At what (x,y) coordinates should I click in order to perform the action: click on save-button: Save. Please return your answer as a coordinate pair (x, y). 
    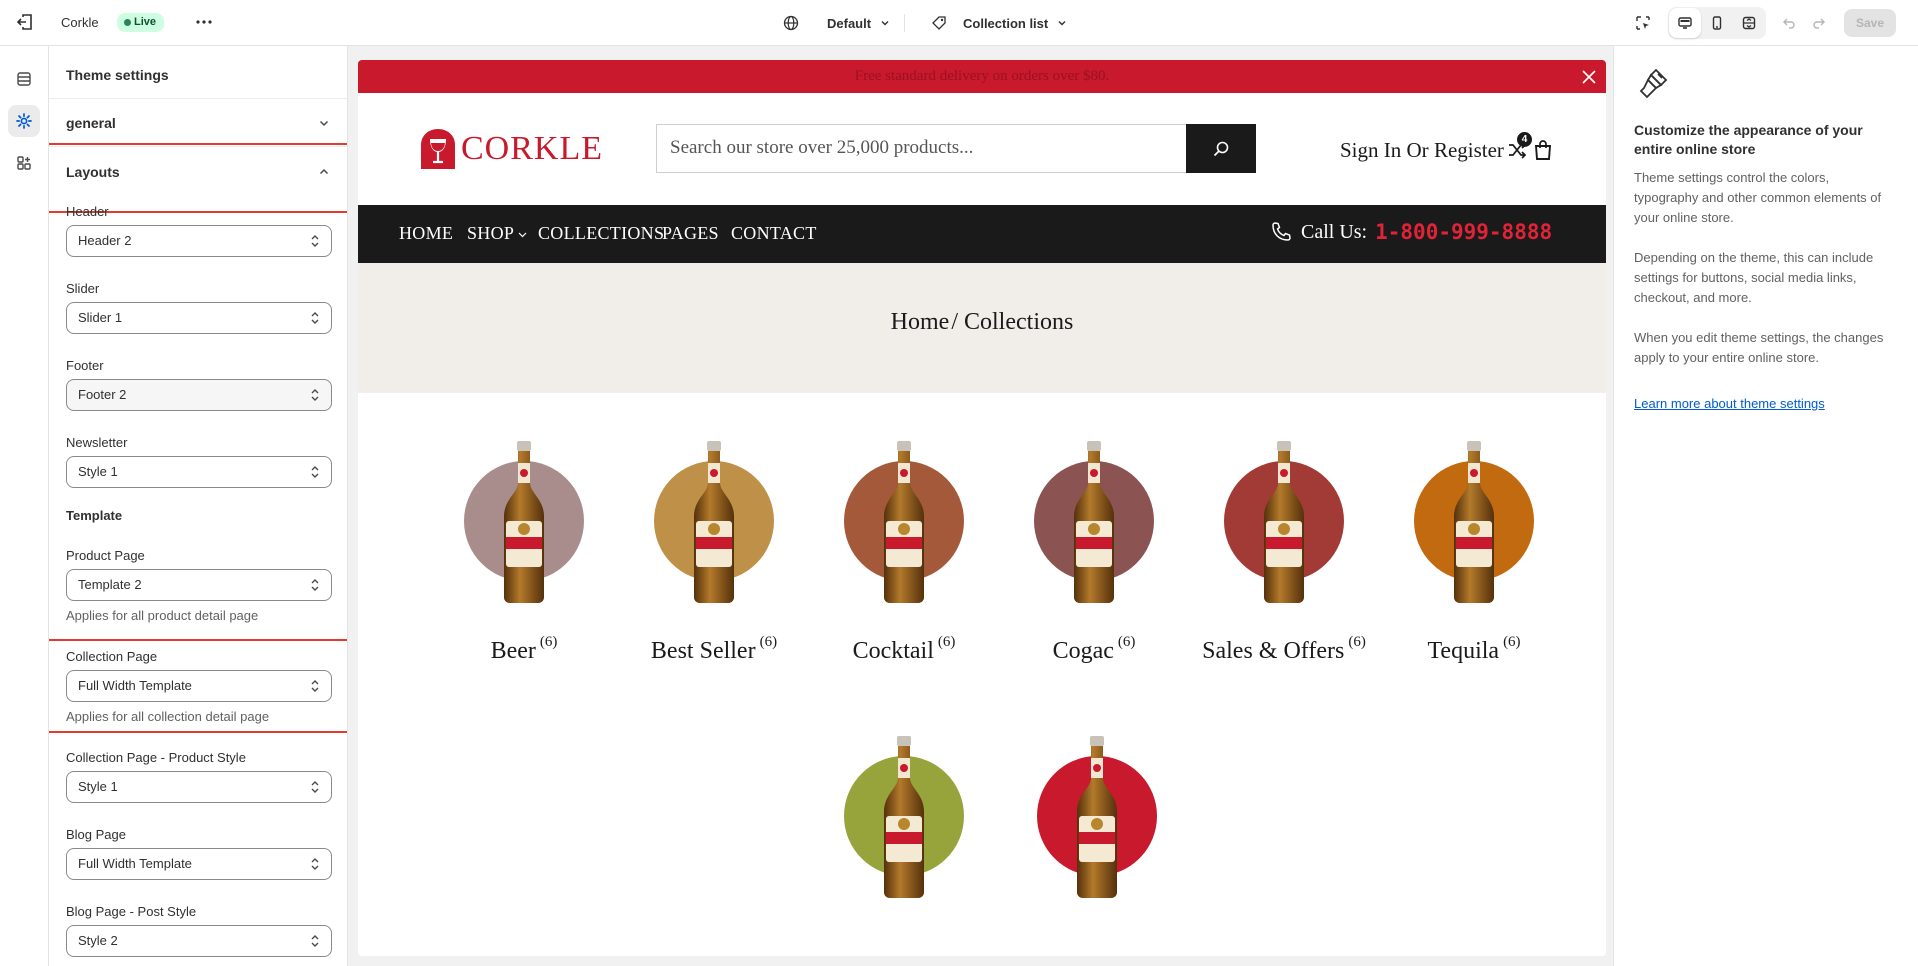
    Looking at the image, I should click on (1870, 23).